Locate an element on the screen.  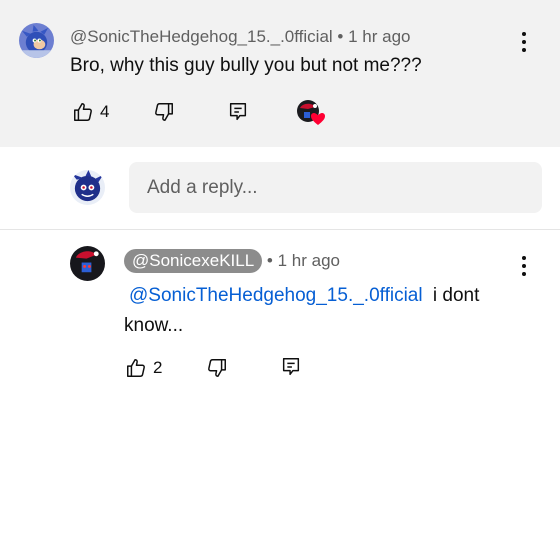
creator-heart-badge is located at coordinates (312, 113).